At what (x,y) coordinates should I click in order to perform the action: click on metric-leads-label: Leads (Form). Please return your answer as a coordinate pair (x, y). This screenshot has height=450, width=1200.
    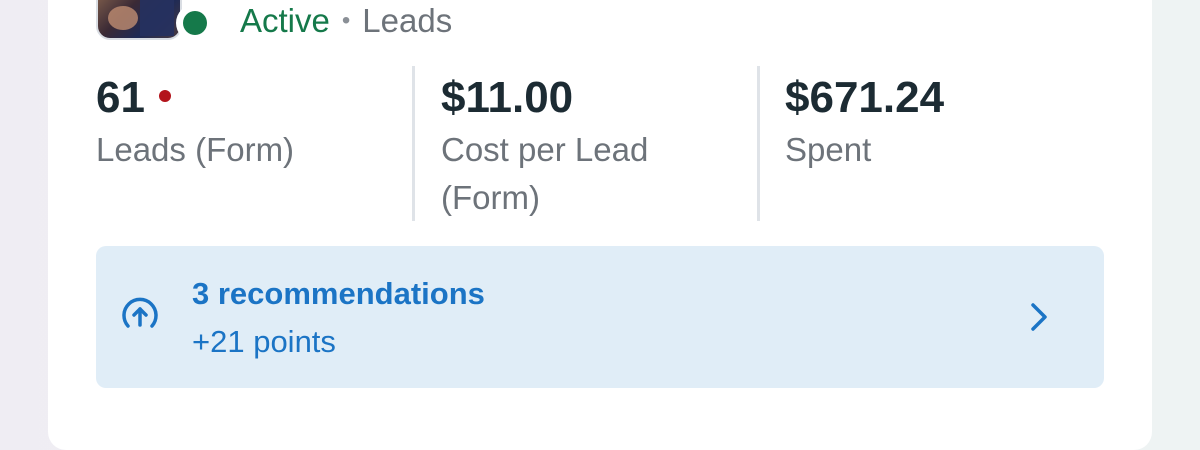
    Looking at the image, I should click on (195, 149).